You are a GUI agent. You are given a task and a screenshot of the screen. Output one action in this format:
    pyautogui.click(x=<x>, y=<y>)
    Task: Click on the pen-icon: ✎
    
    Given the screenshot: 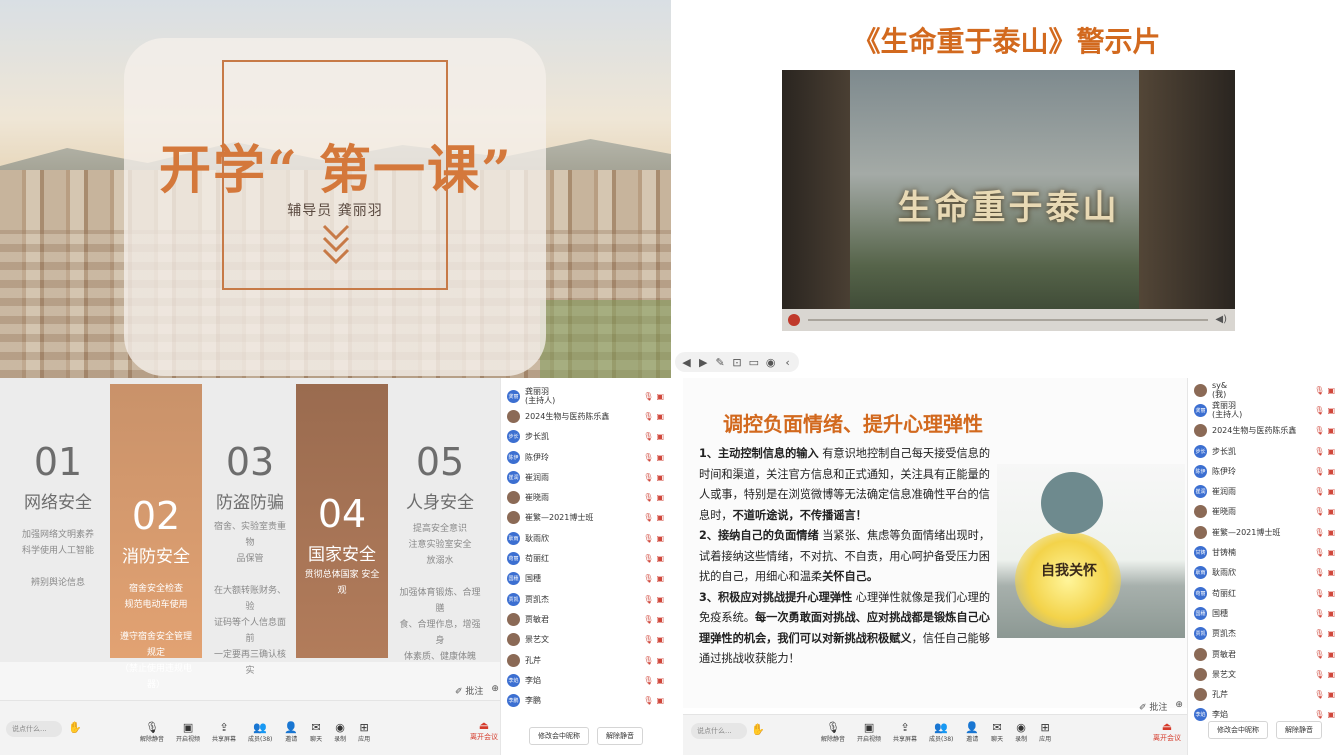 What is the action you would take?
    pyautogui.click(x=720, y=362)
    